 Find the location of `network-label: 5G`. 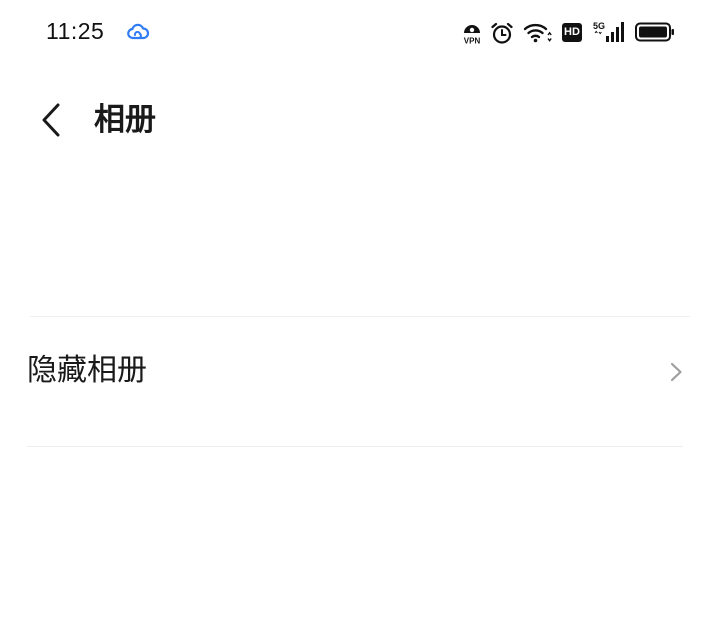

network-label: 5G is located at coordinates (599, 26).